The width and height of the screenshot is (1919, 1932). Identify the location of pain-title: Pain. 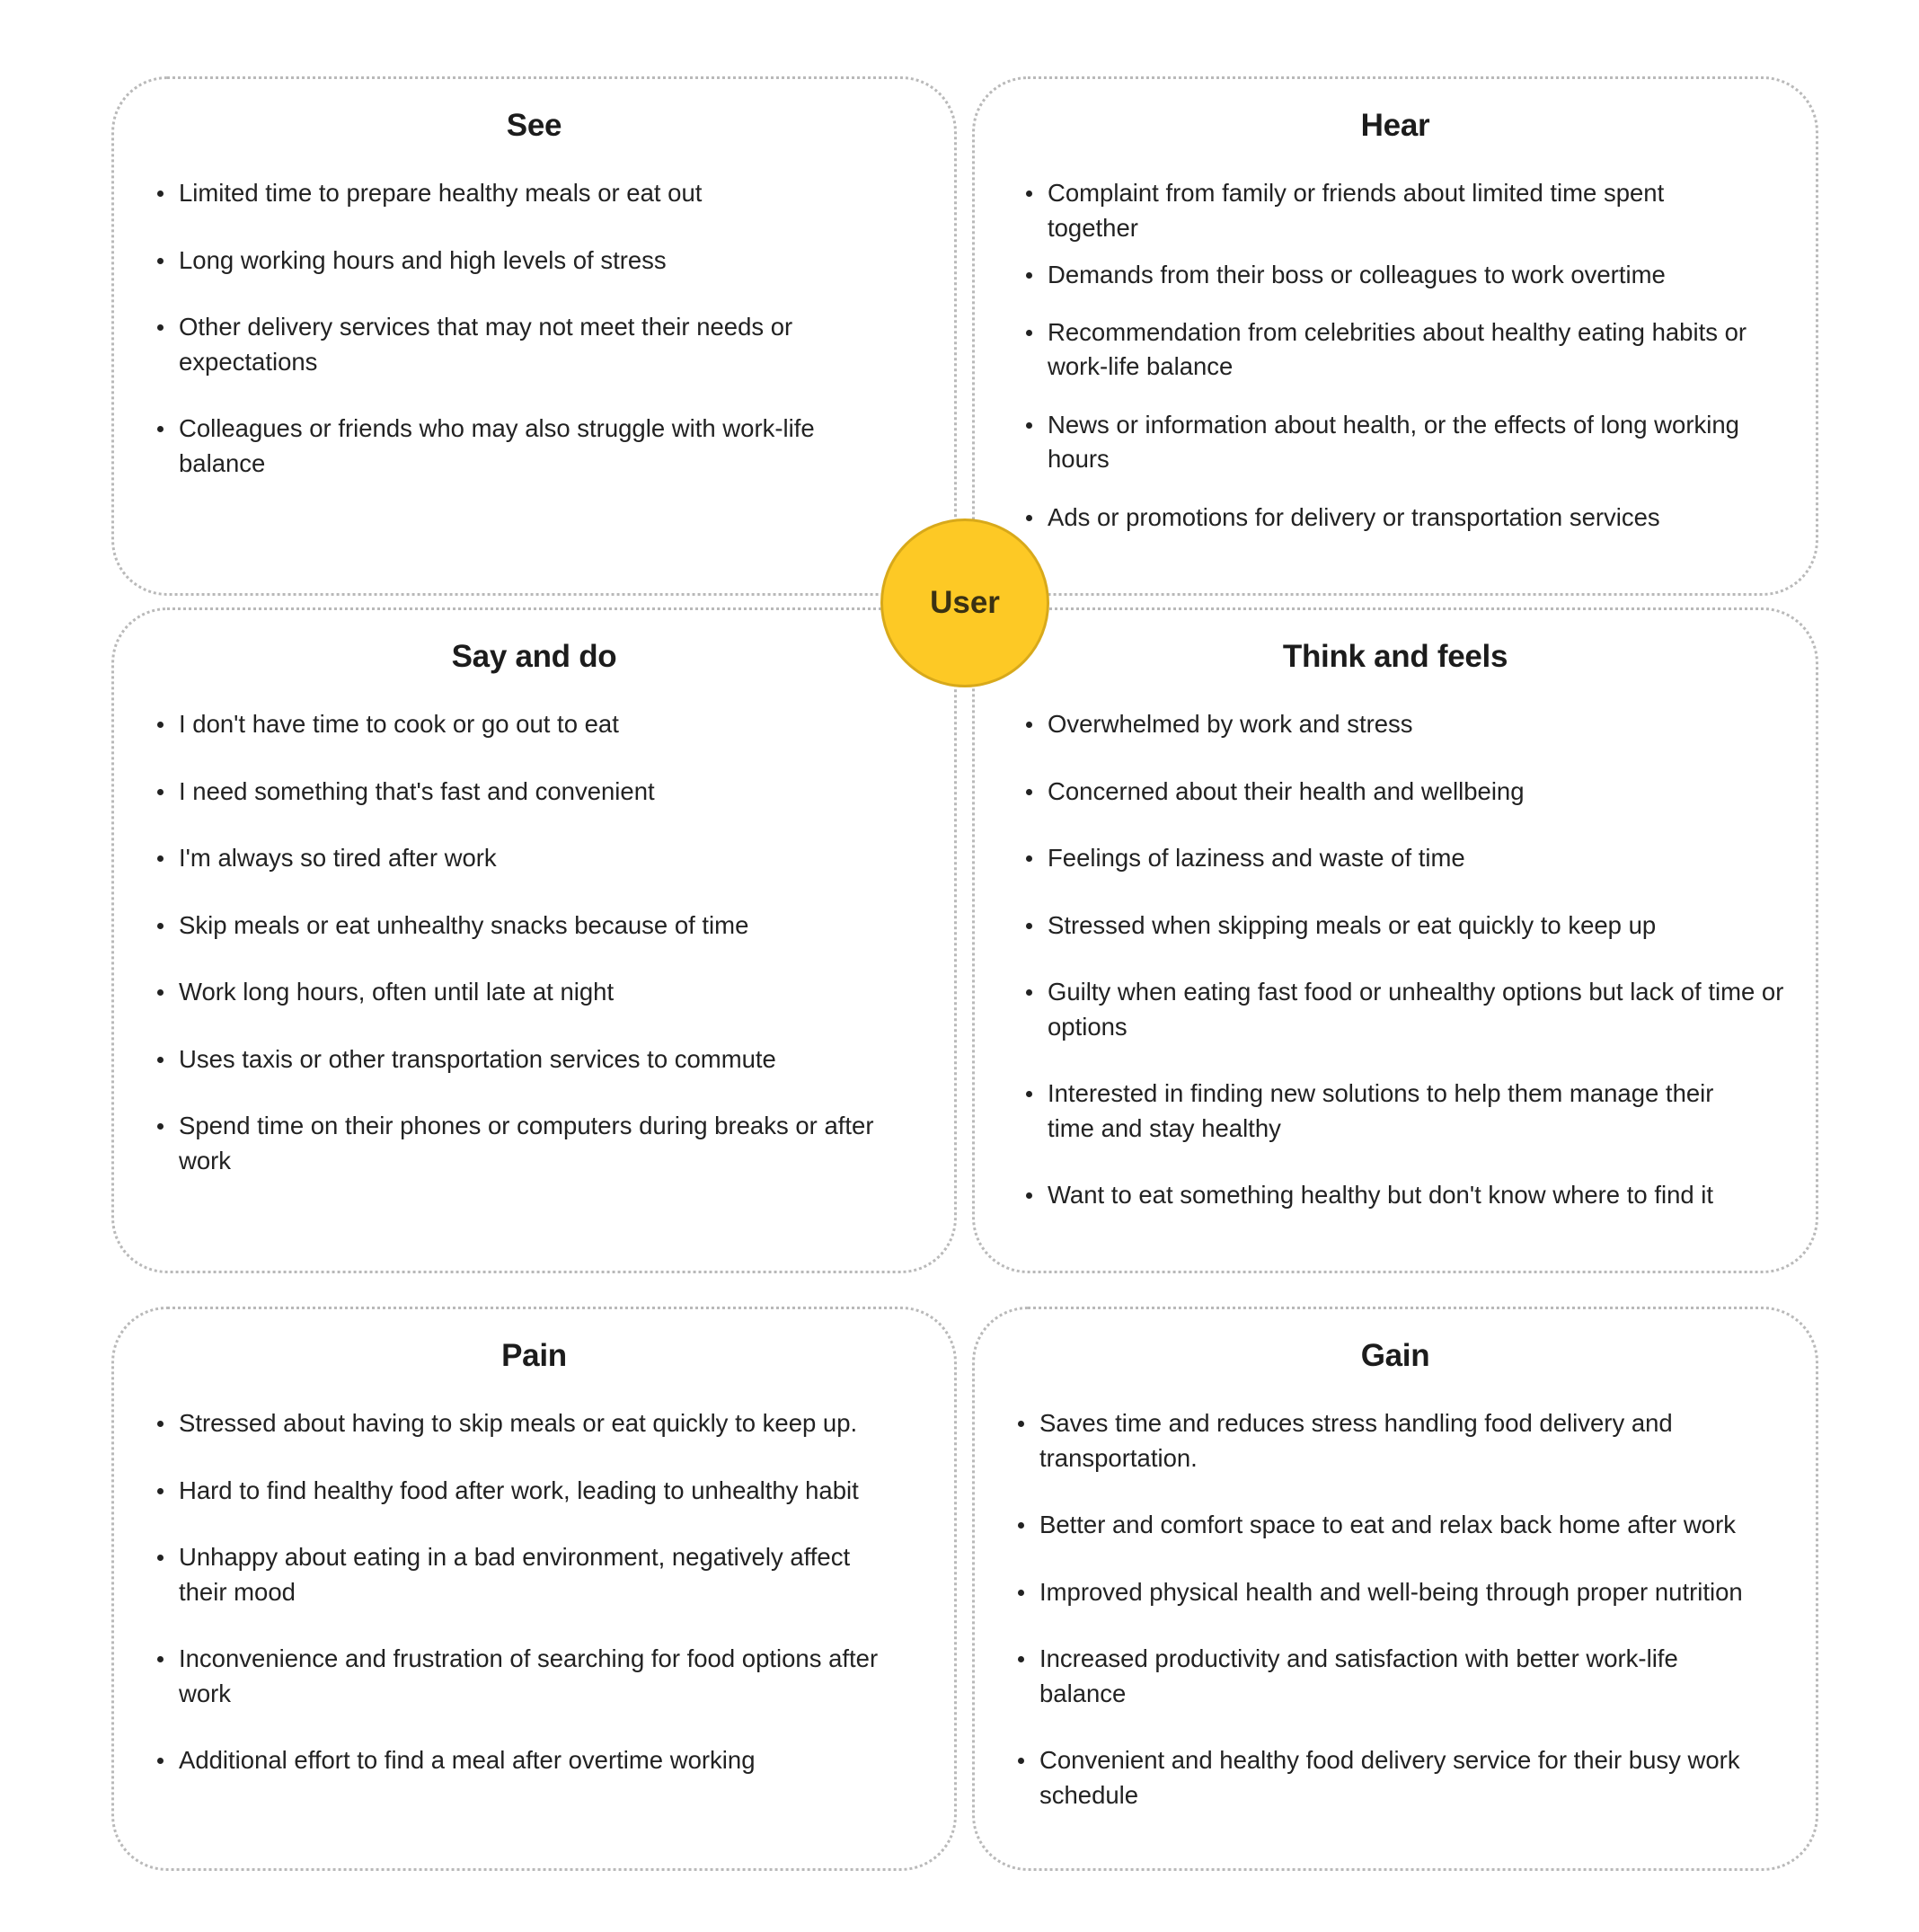
(534, 1355).